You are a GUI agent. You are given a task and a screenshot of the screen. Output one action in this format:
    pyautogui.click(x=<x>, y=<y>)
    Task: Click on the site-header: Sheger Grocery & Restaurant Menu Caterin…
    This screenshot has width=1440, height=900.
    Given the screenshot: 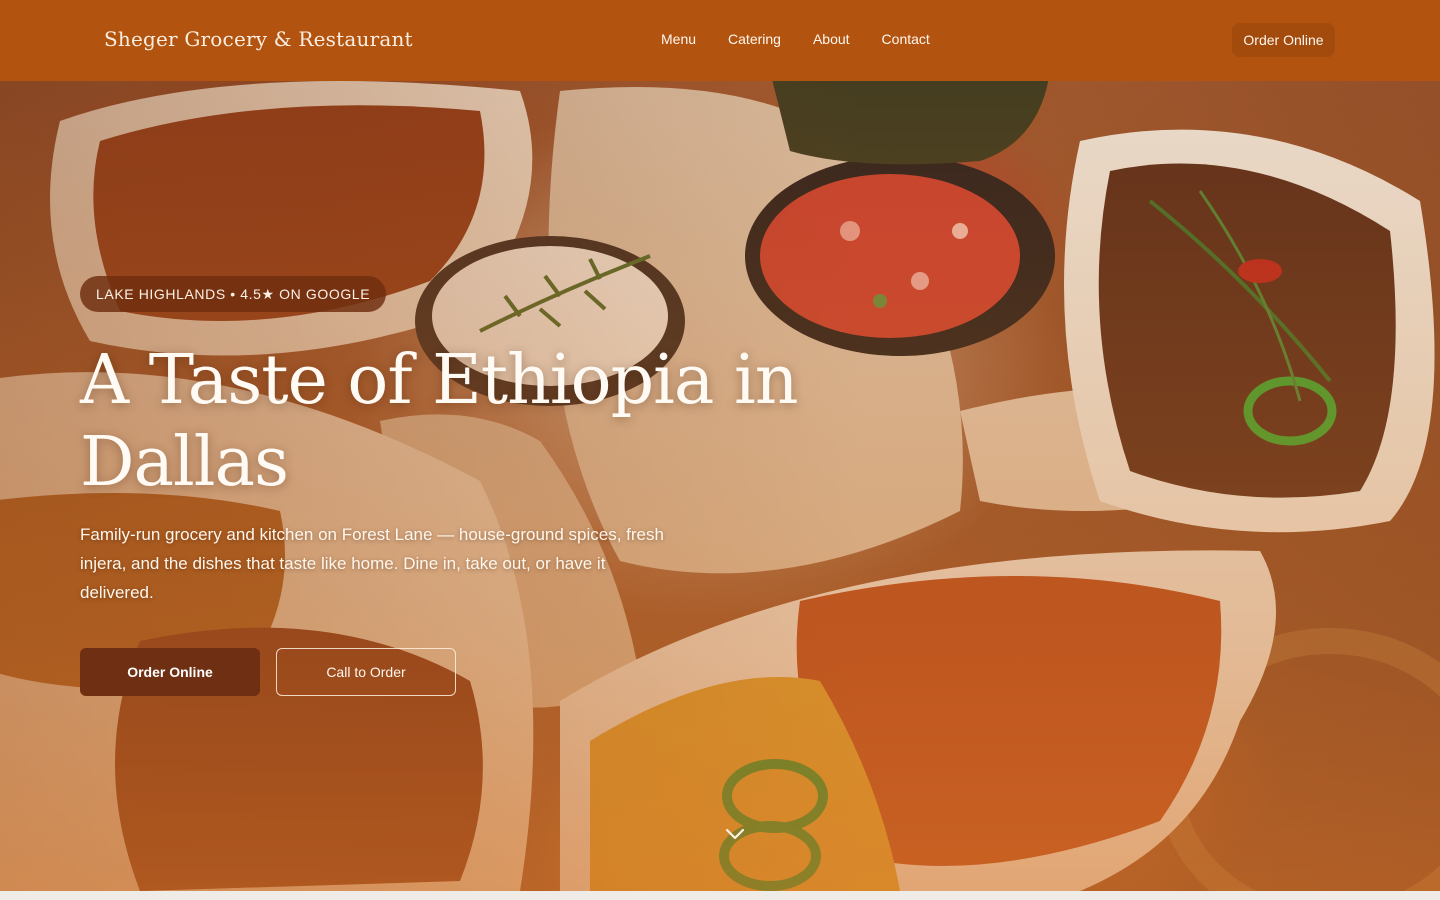 What is the action you would take?
    pyautogui.click(x=720, y=40)
    